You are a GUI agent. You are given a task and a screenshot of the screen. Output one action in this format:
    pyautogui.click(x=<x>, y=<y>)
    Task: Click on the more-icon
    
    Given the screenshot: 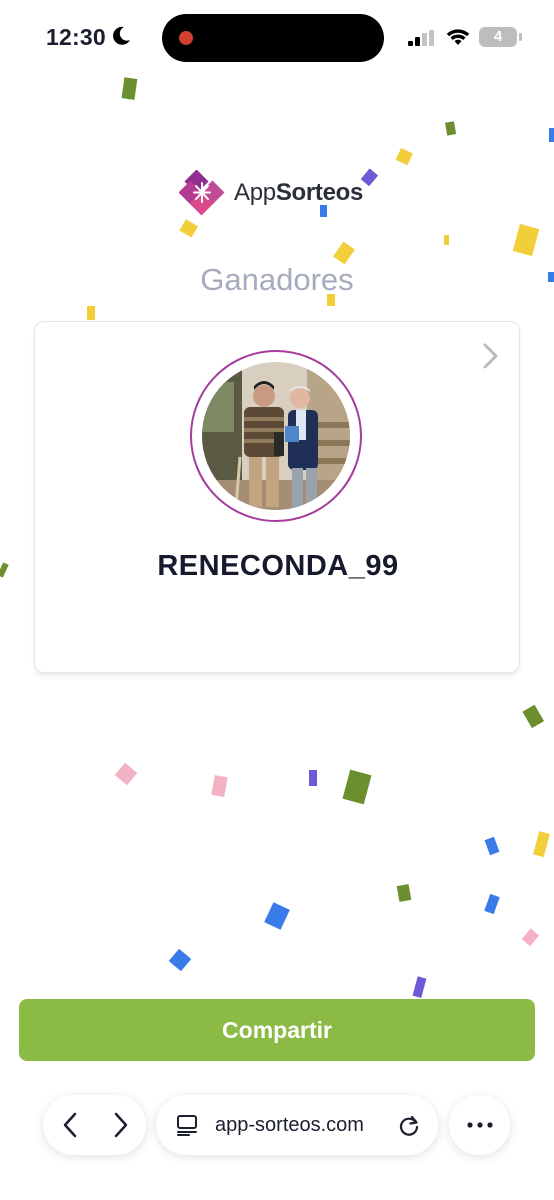 What is the action you would take?
    pyautogui.click(x=479, y=1125)
    